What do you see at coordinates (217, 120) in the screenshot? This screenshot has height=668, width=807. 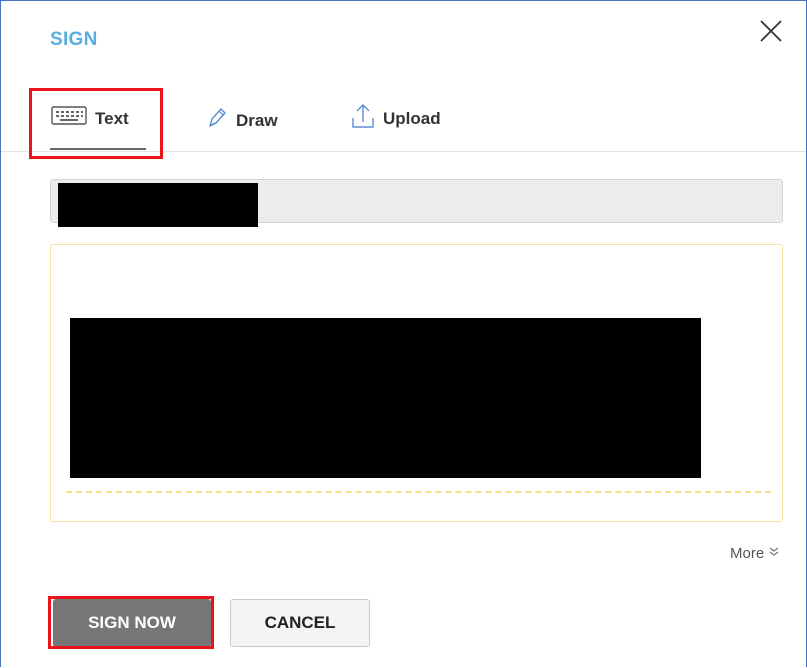 I see `pen-icon` at bounding box center [217, 120].